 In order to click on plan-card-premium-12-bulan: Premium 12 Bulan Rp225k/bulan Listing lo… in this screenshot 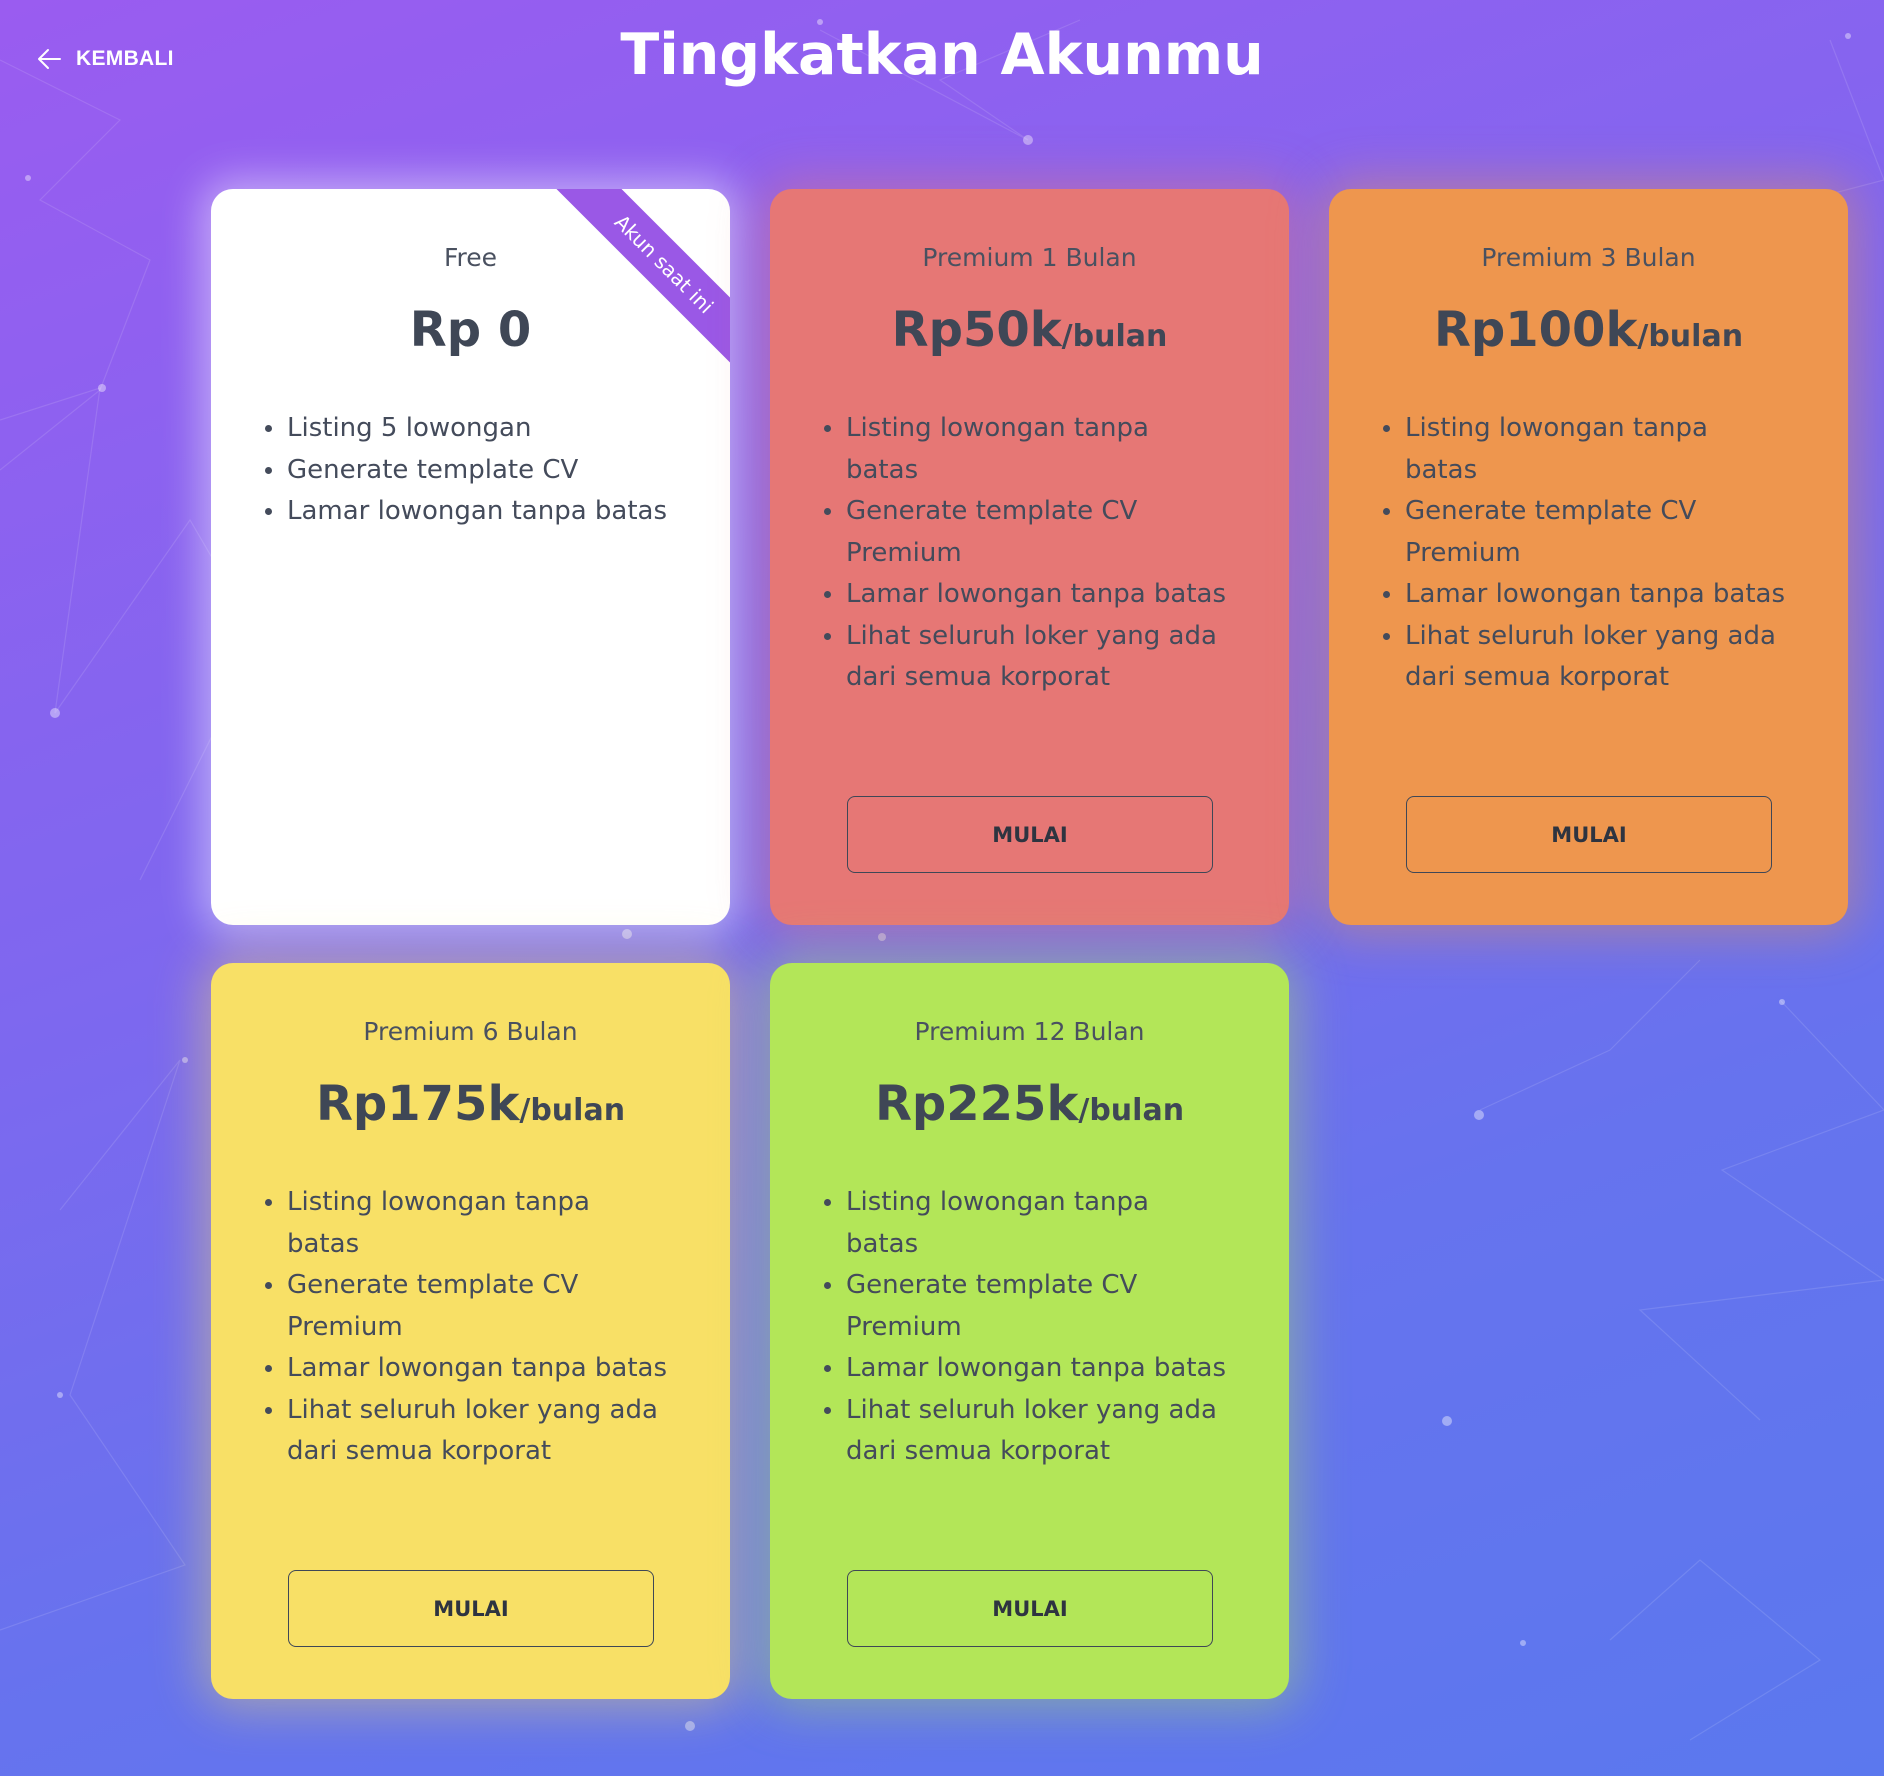, I will do `click(1029, 1331)`.